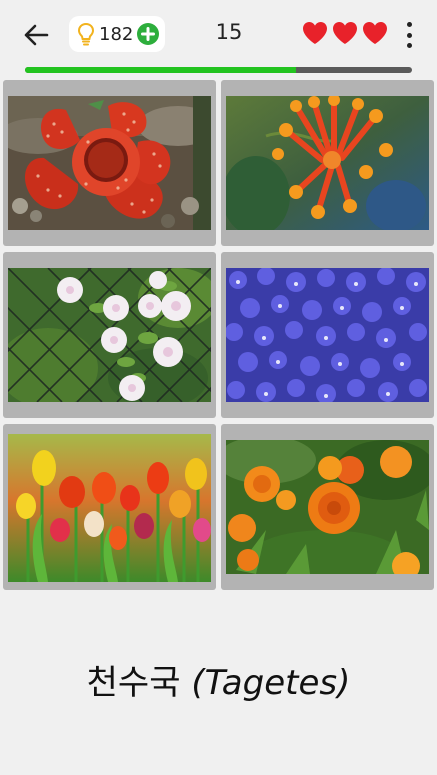  Describe the element at coordinates (86, 34) in the screenshot. I see `lightbulb-icon` at that location.